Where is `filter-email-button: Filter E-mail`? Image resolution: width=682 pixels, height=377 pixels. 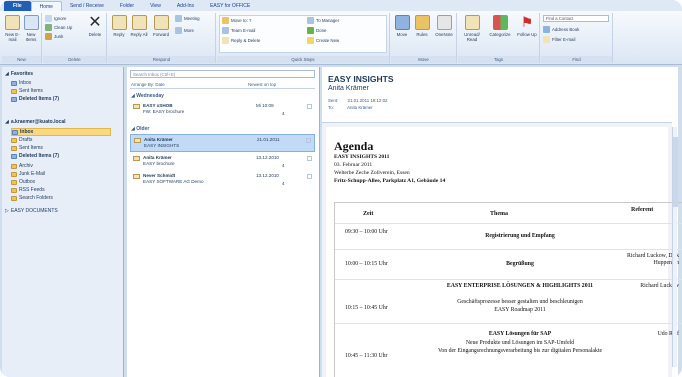
filter-email-button: Filter E-mail is located at coordinates (559, 39).